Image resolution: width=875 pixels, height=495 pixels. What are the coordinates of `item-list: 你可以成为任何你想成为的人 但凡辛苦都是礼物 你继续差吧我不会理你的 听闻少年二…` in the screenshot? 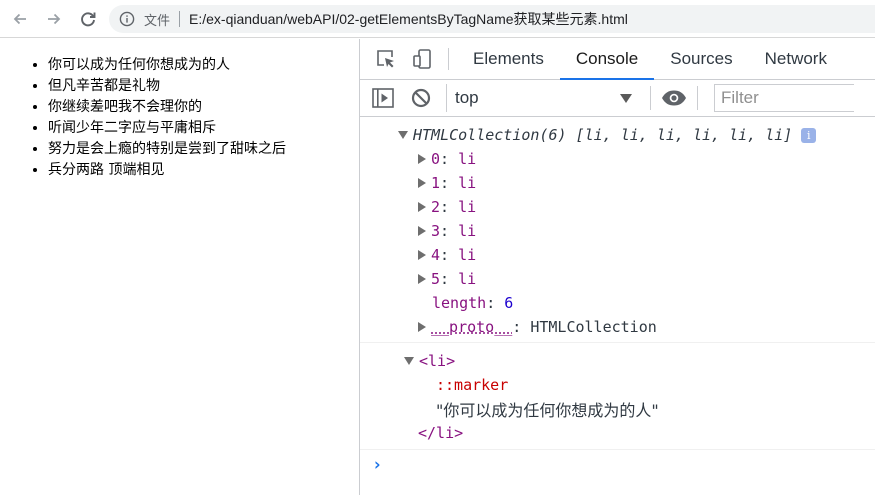 It's located at (203, 118).